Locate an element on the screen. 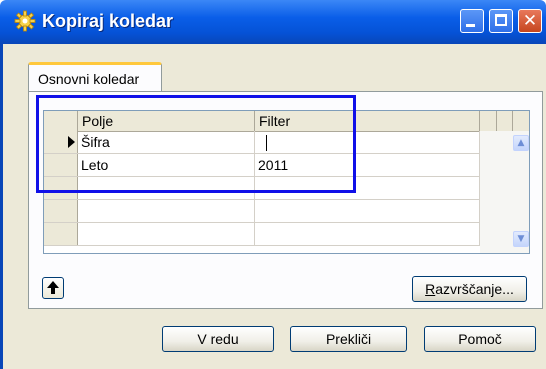  minimize-icon is located at coordinates (470, 25).